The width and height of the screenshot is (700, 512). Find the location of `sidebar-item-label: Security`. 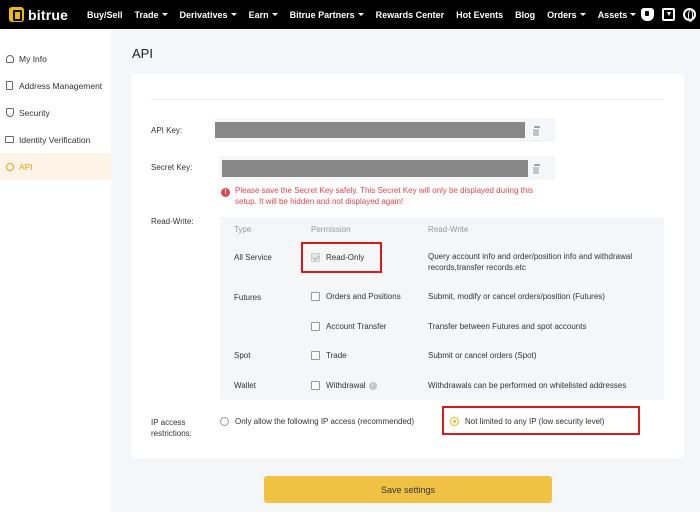

sidebar-item-label: Security is located at coordinates (34, 112).